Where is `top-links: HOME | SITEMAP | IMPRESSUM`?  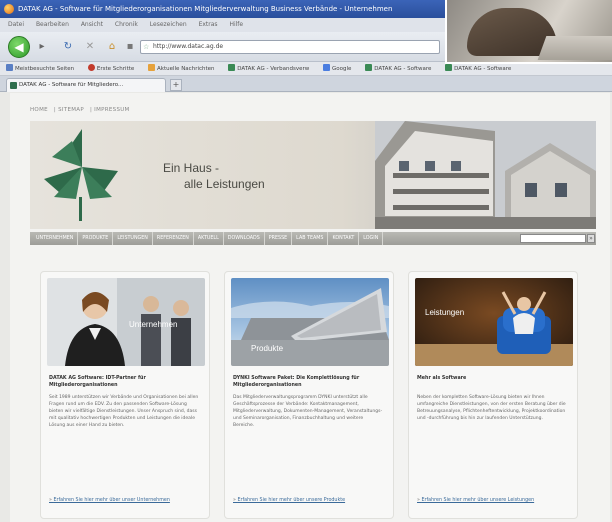
top-links: HOME | SITEMAP | IMPRESSUM is located at coordinates (80, 110).